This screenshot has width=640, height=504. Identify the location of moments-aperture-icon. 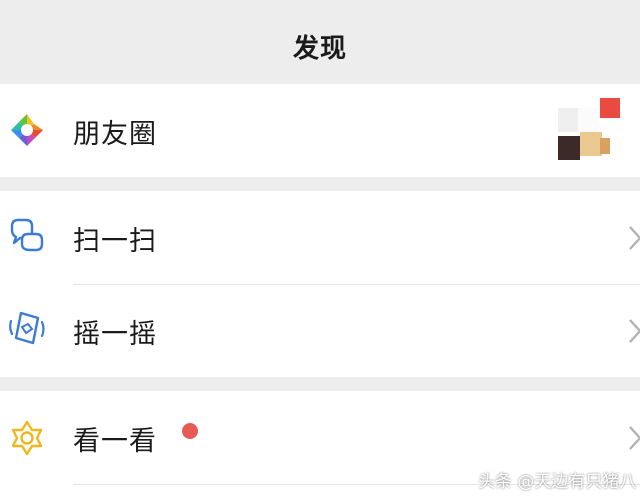
(27, 130).